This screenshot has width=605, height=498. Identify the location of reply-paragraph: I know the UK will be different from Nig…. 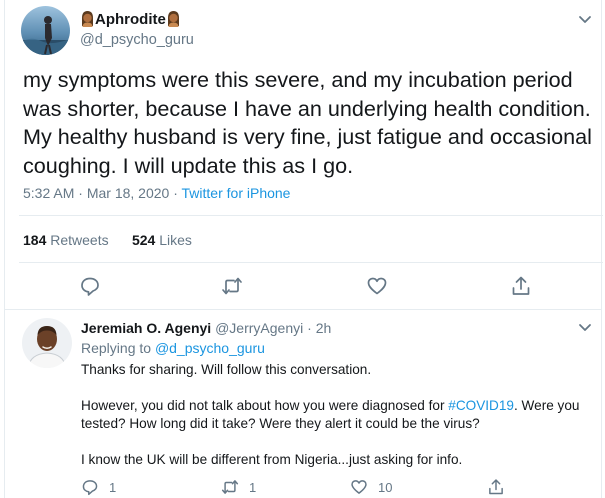
(272, 459).